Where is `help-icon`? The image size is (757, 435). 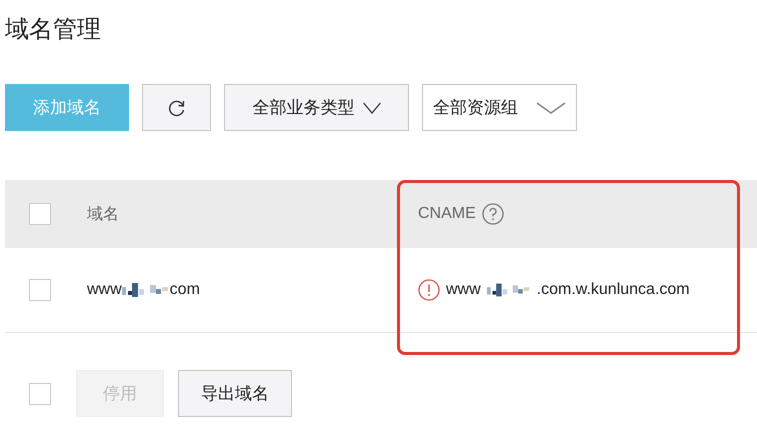
help-icon is located at coordinates (493, 214).